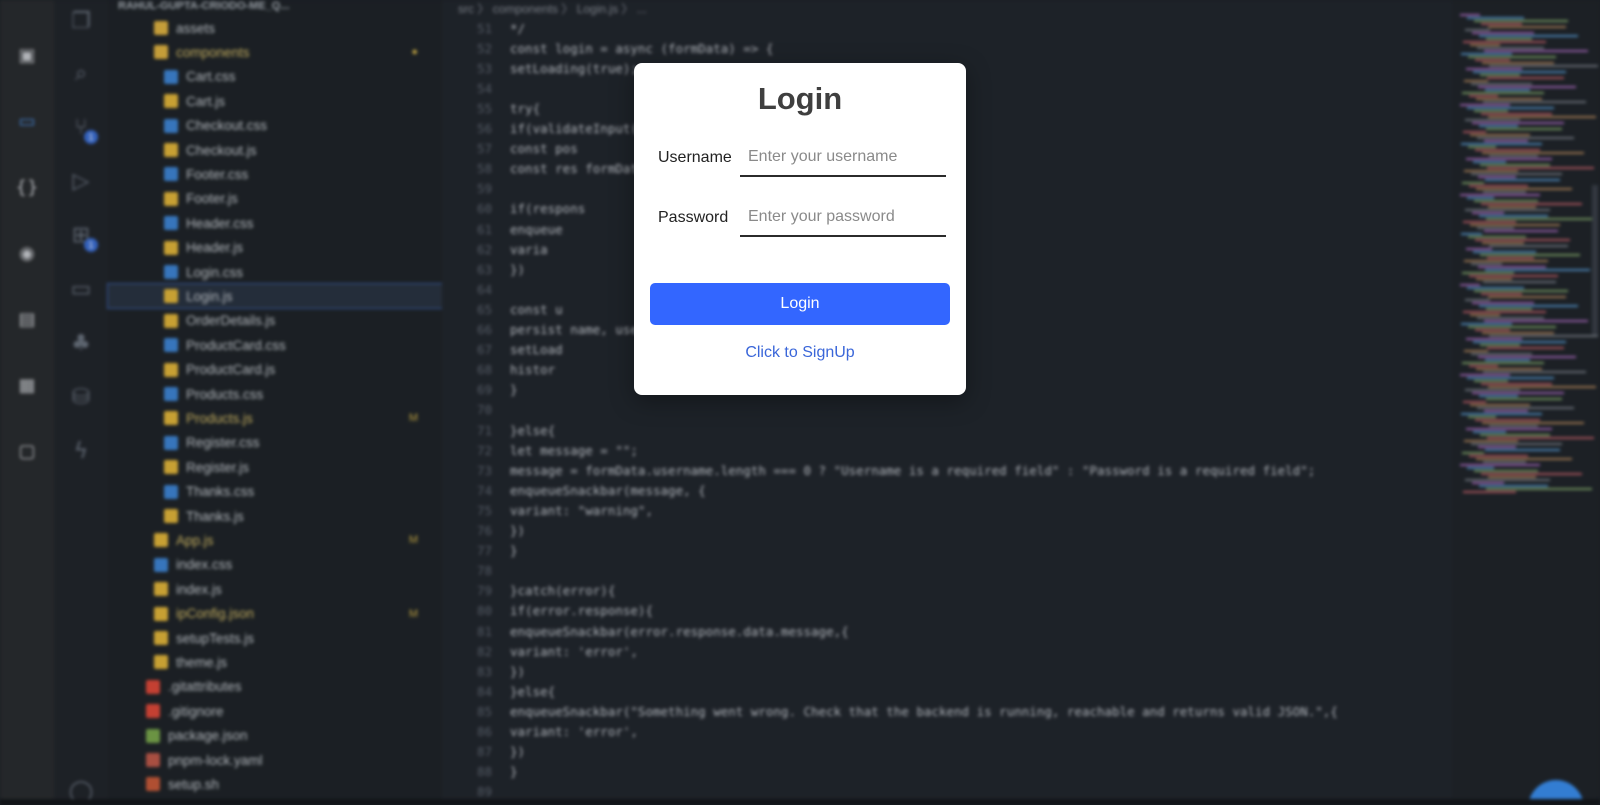 The height and width of the screenshot is (805, 1600). I want to click on password-row: Password, so click(803, 219).